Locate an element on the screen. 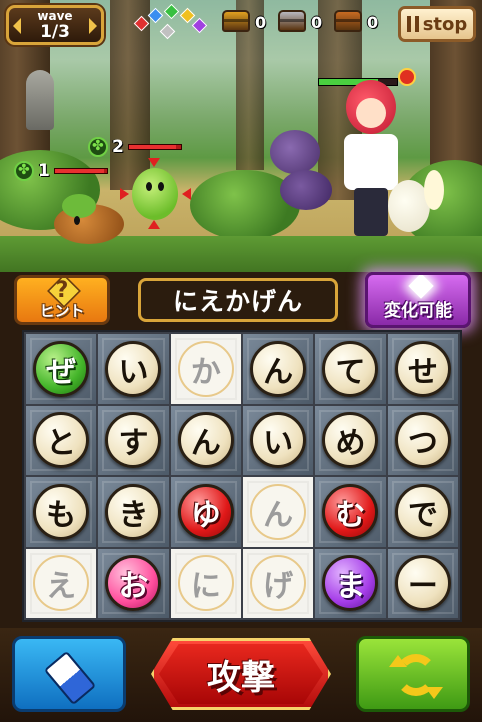 The height and width of the screenshot is (722, 482). change-label: 変化可能 is located at coordinates (418, 311).